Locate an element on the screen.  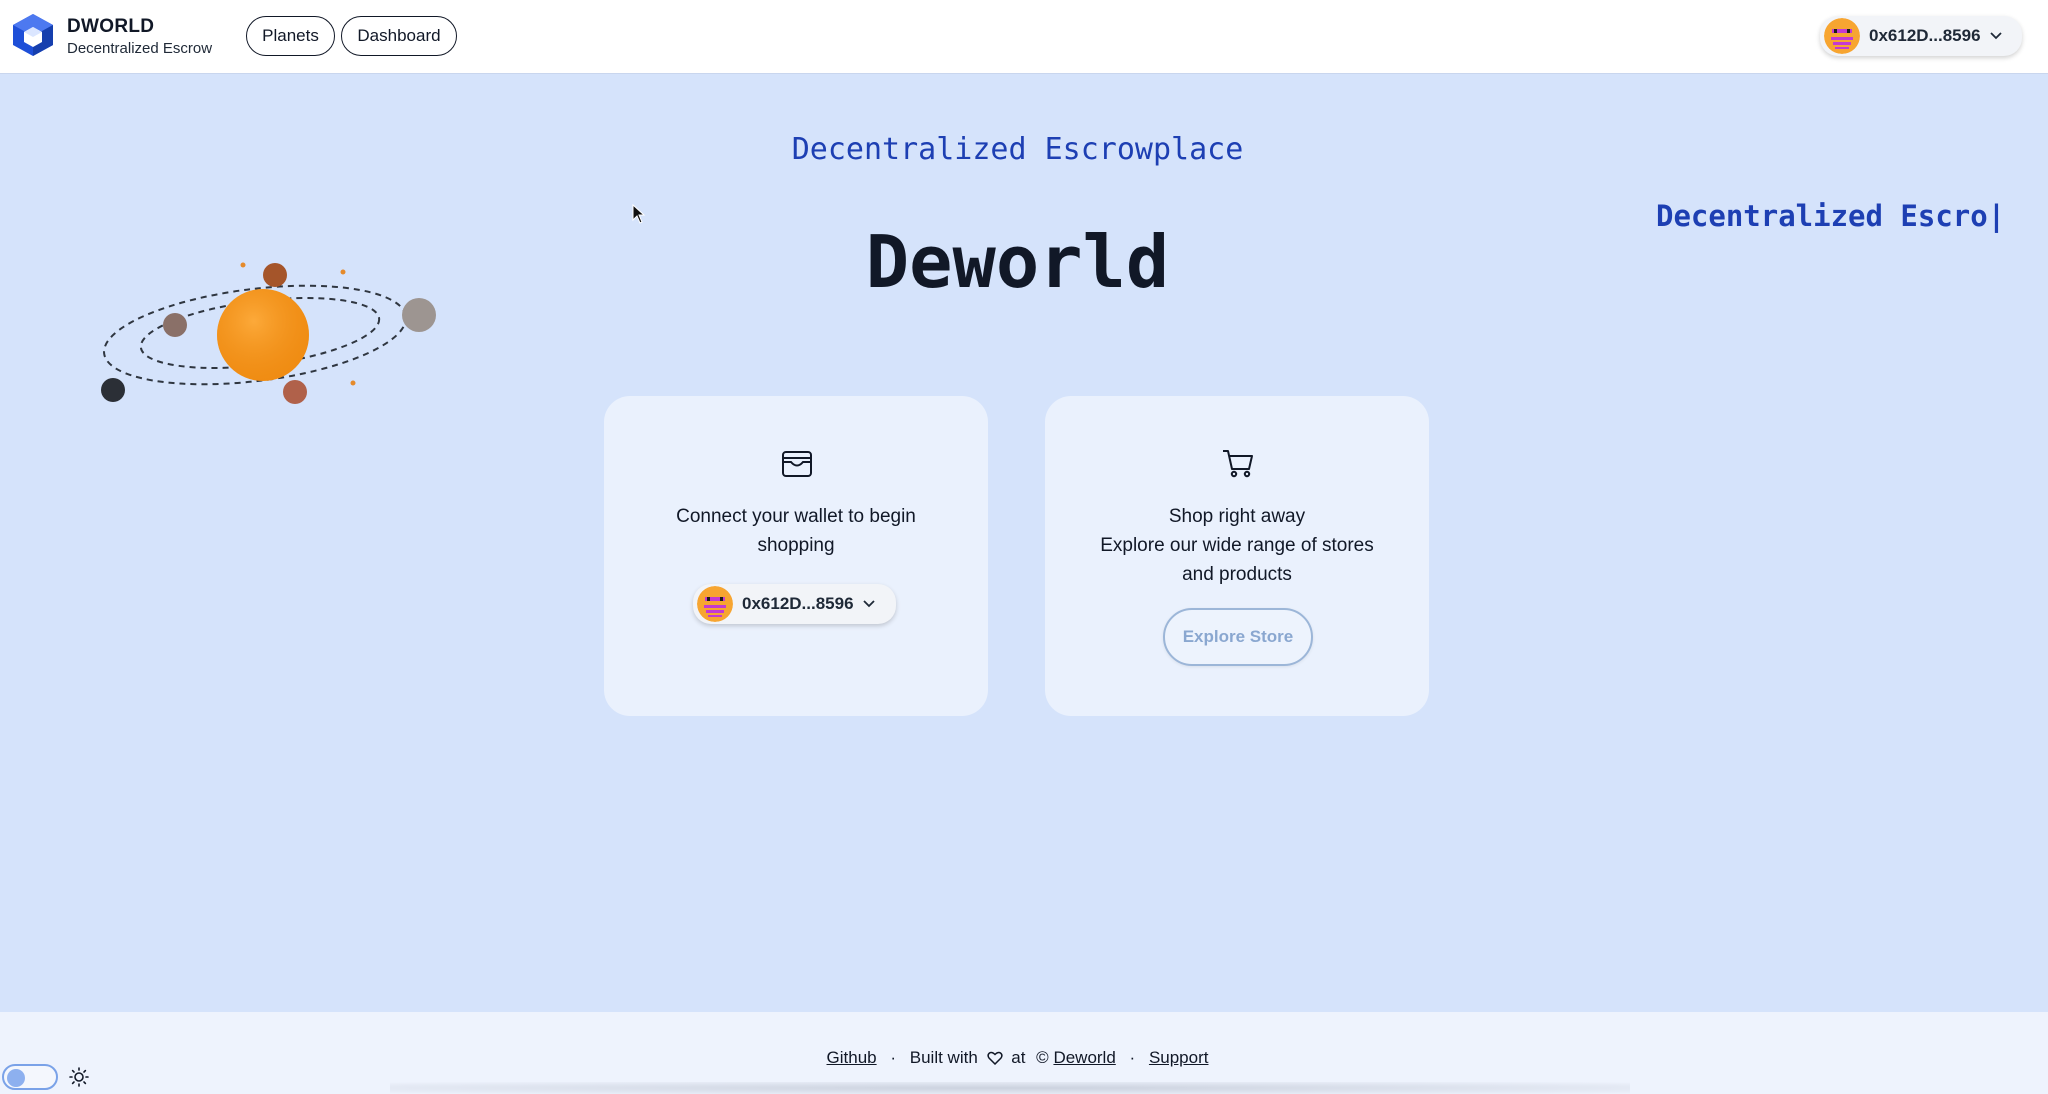
cube-logo-icon is located at coordinates (33, 35).